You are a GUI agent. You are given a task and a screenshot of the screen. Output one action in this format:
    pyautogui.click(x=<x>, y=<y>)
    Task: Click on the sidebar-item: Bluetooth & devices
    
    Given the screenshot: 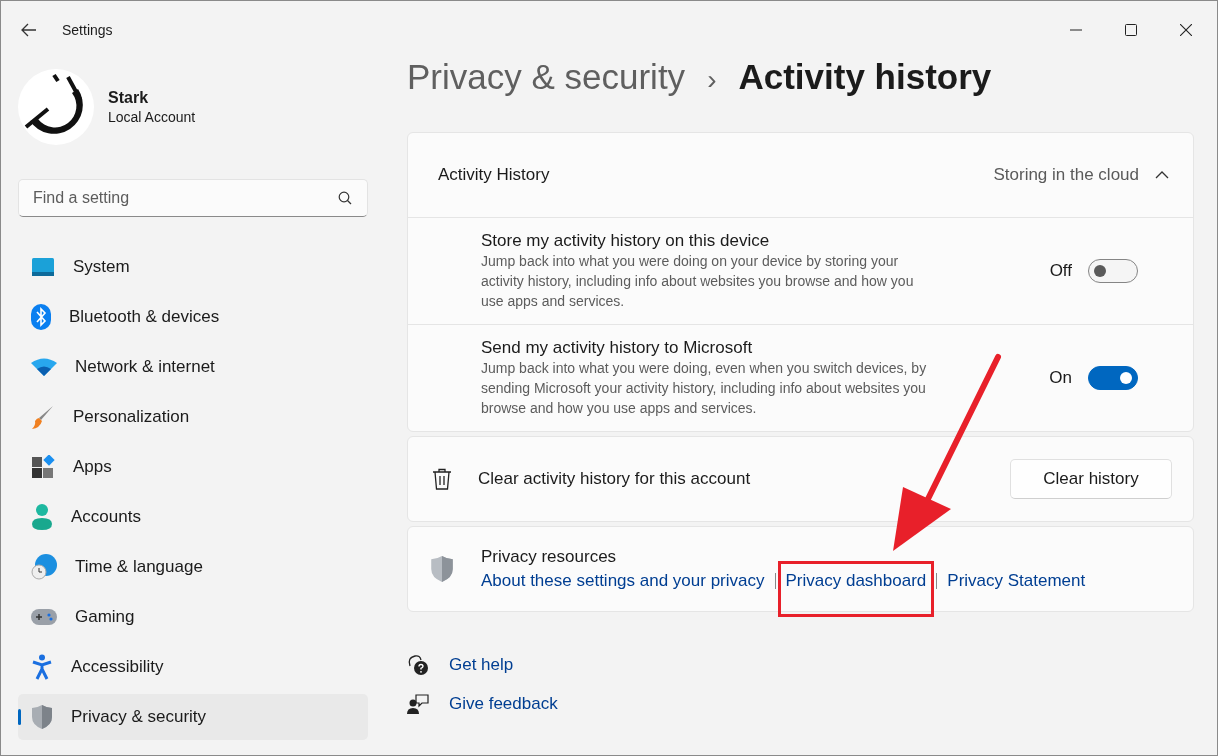 What is the action you would take?
    pyautogui.click(x=193, y=317)
    